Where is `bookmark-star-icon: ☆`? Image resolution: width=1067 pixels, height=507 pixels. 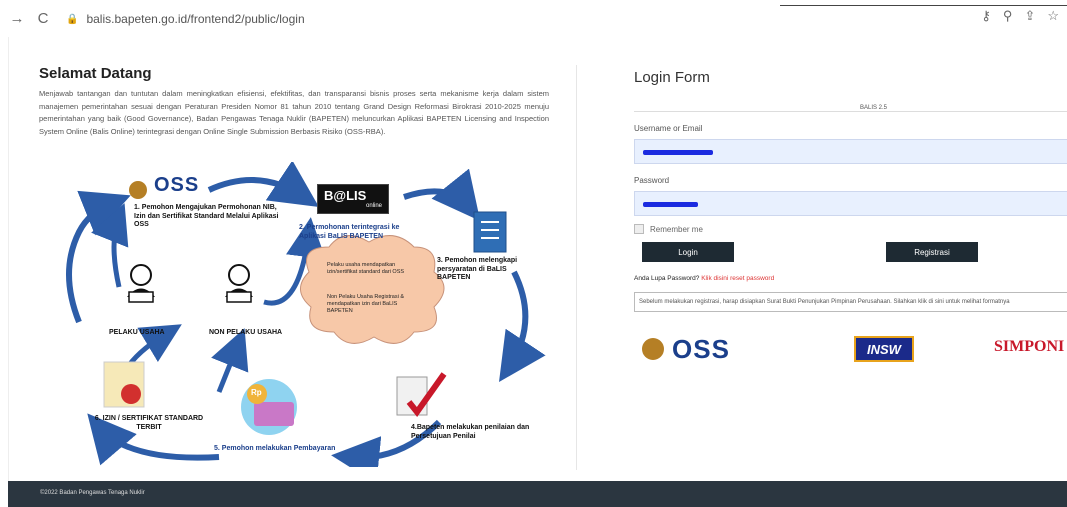
bookmark-star-icon: ☆ is located at coordinates (1053, 16).